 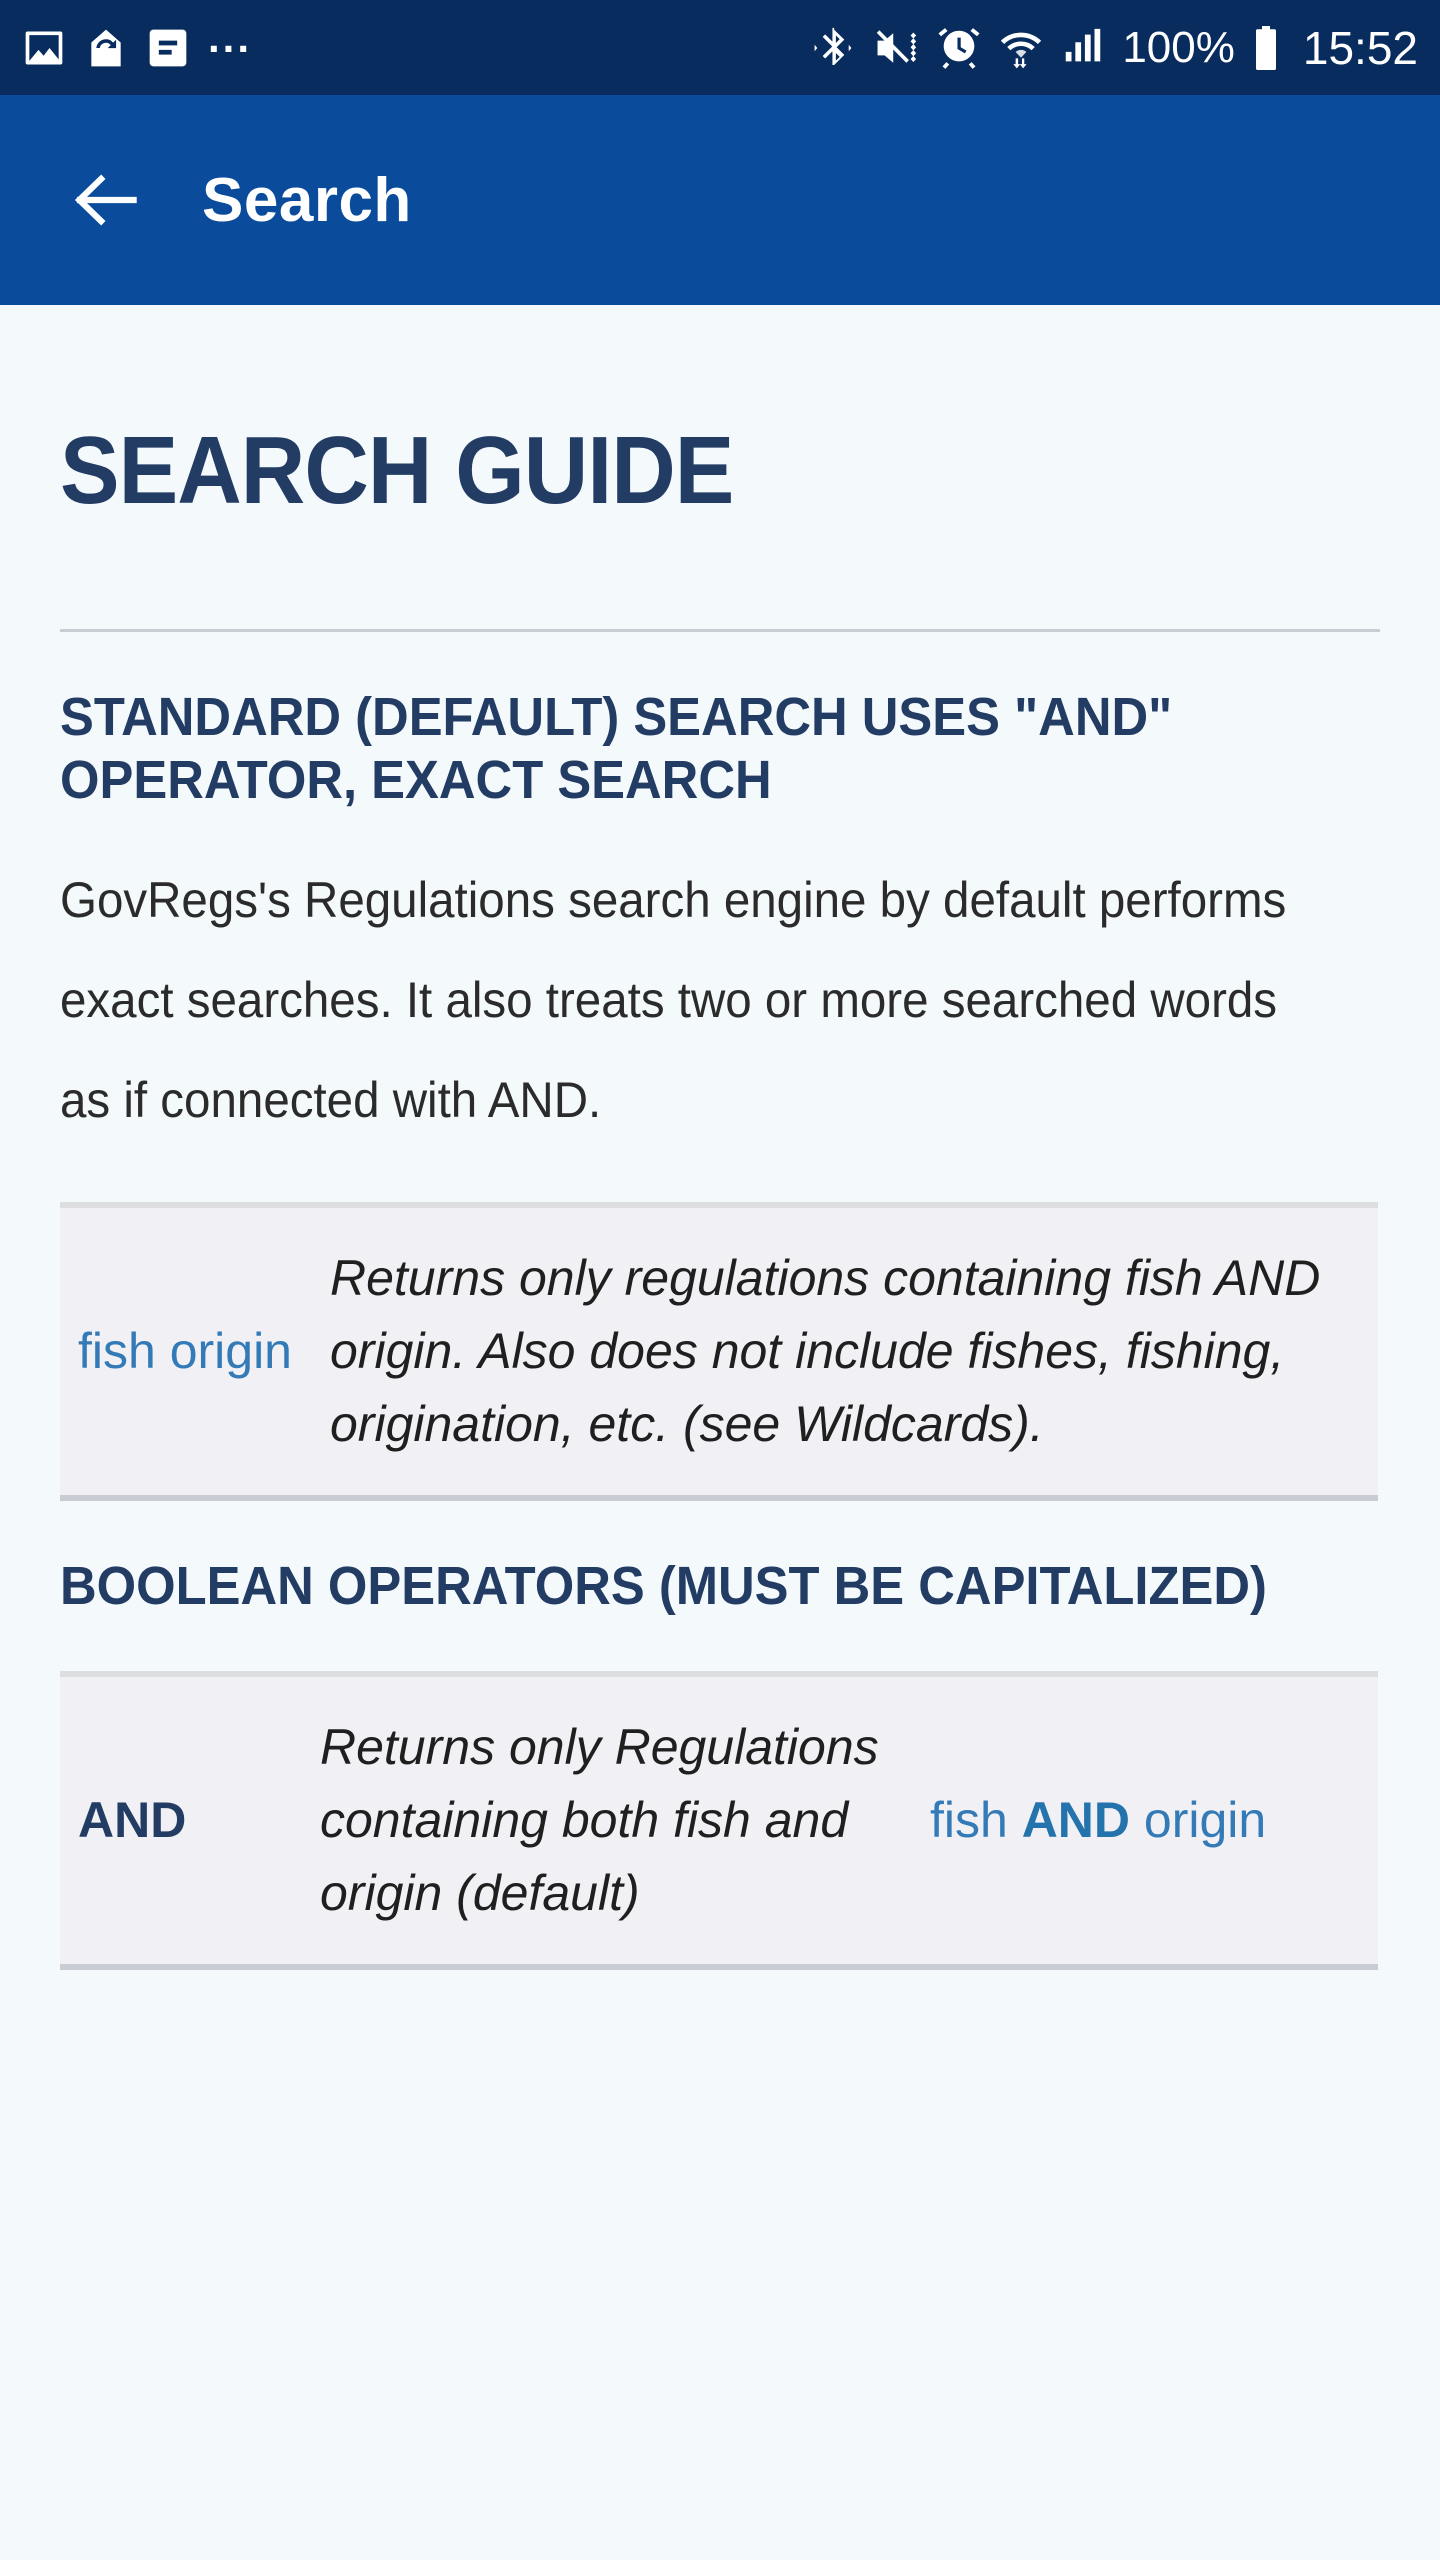 I want to click on battery-percent-label: 100%, so click(x=1178, y=47).